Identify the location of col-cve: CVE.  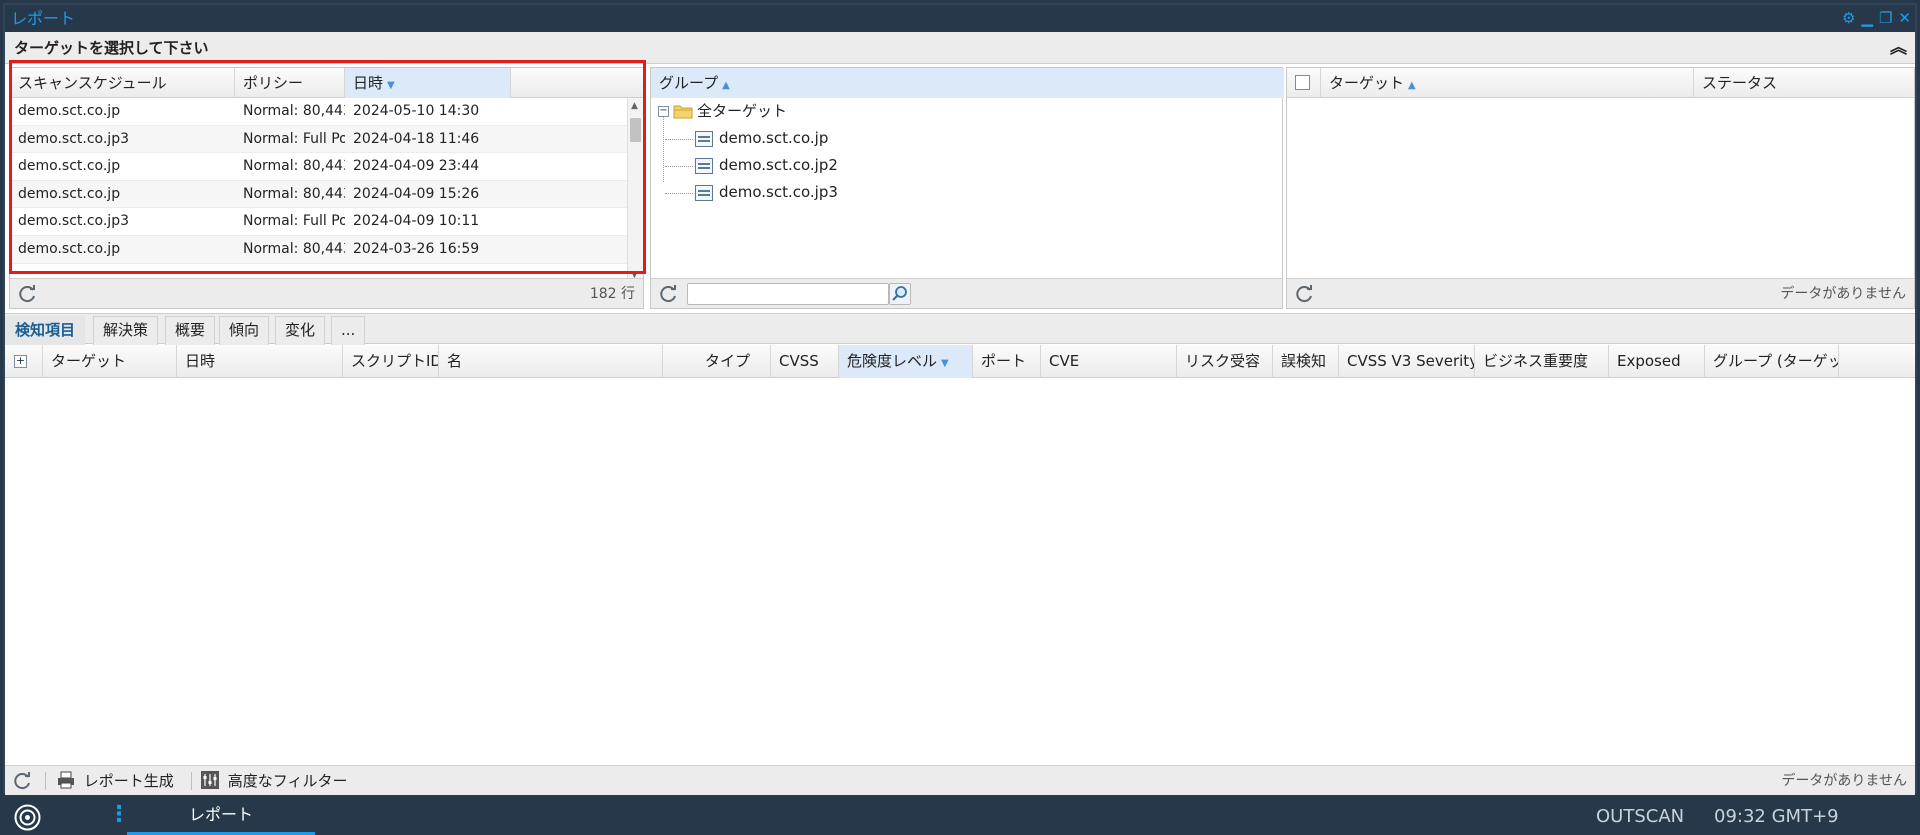
(1109, 361).